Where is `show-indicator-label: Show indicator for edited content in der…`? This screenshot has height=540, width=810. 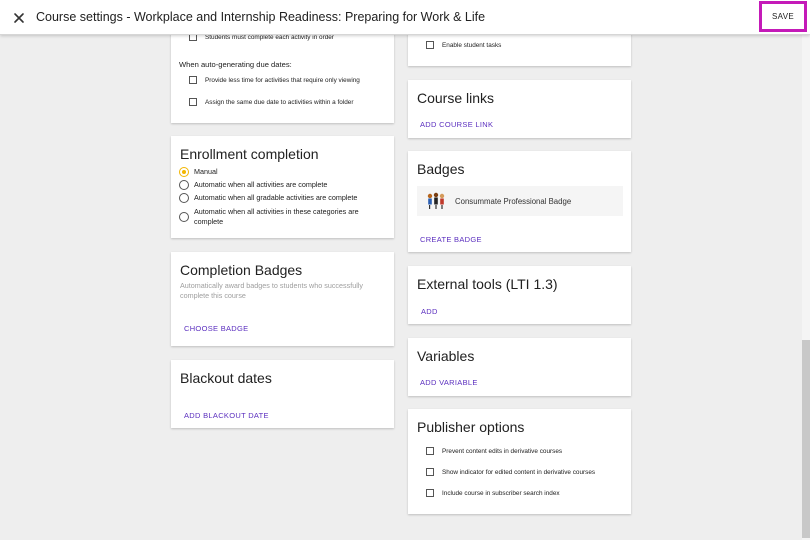
show-indicator-label: Show indicator for edited content in der… is located at coordinates (519, 472).